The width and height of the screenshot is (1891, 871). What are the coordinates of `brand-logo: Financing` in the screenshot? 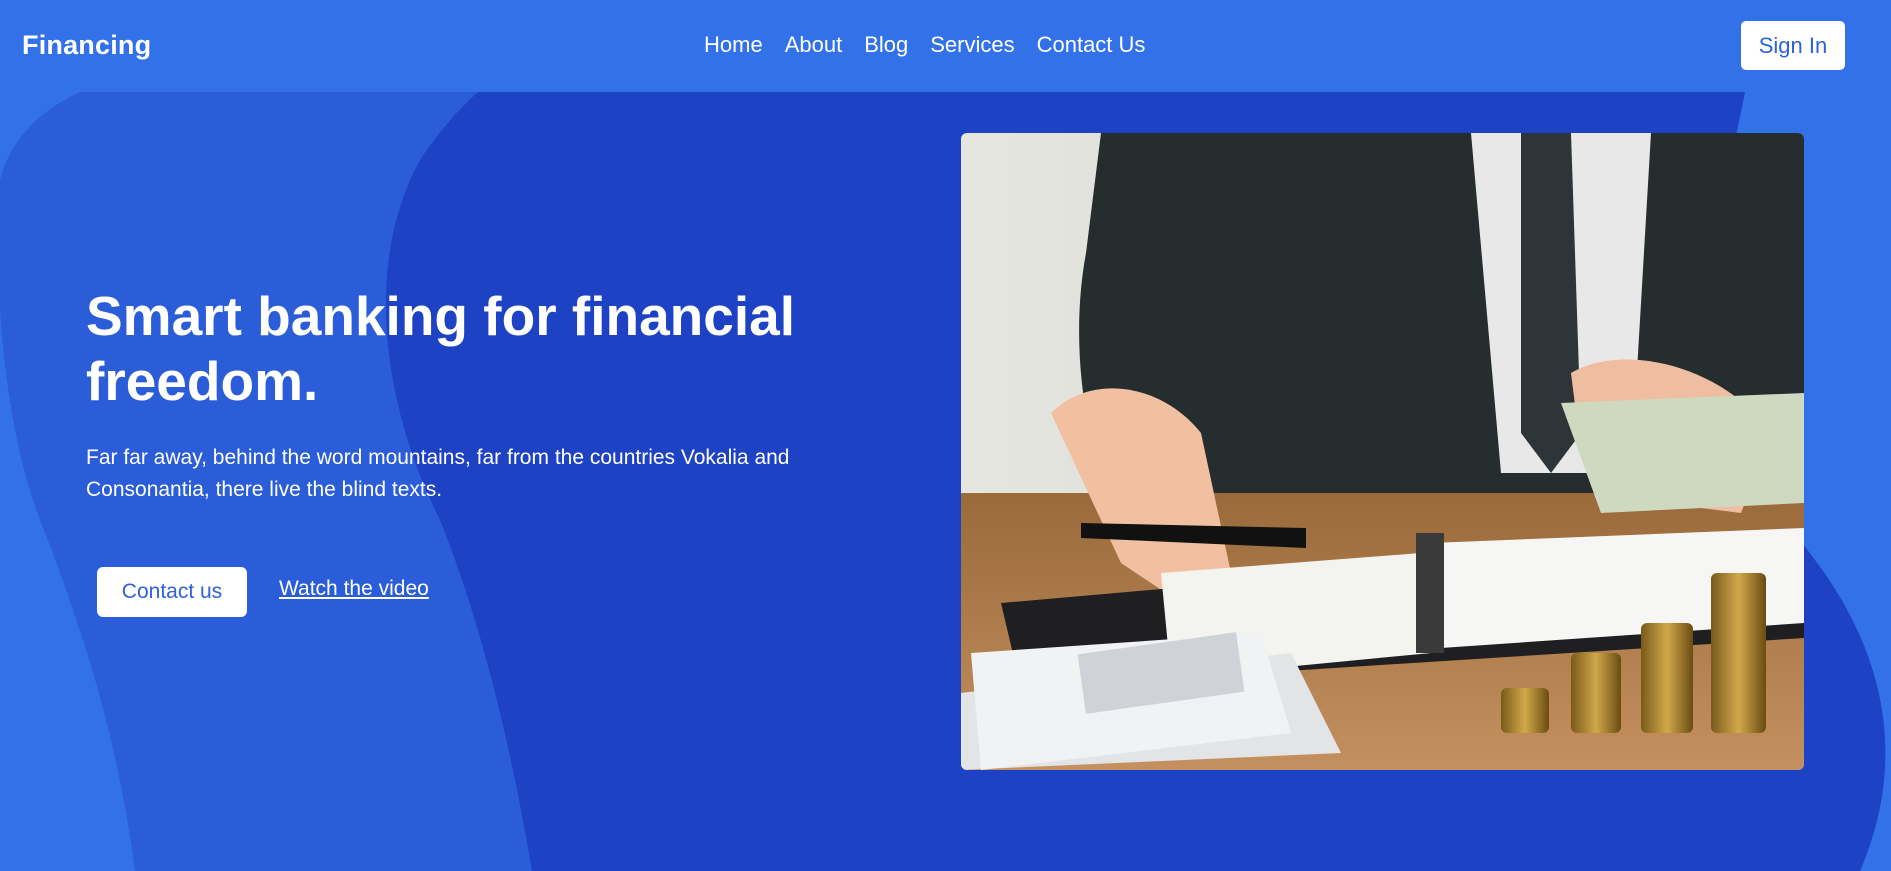 It's located at (86, 45).